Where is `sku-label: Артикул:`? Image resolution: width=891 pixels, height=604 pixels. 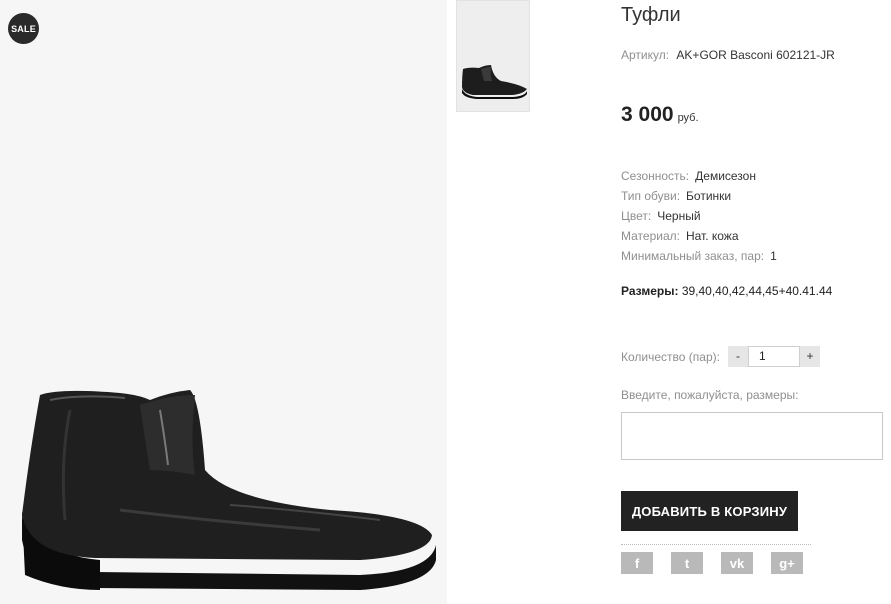
sku-label: Артикул: is located at coordinates (645, 55).